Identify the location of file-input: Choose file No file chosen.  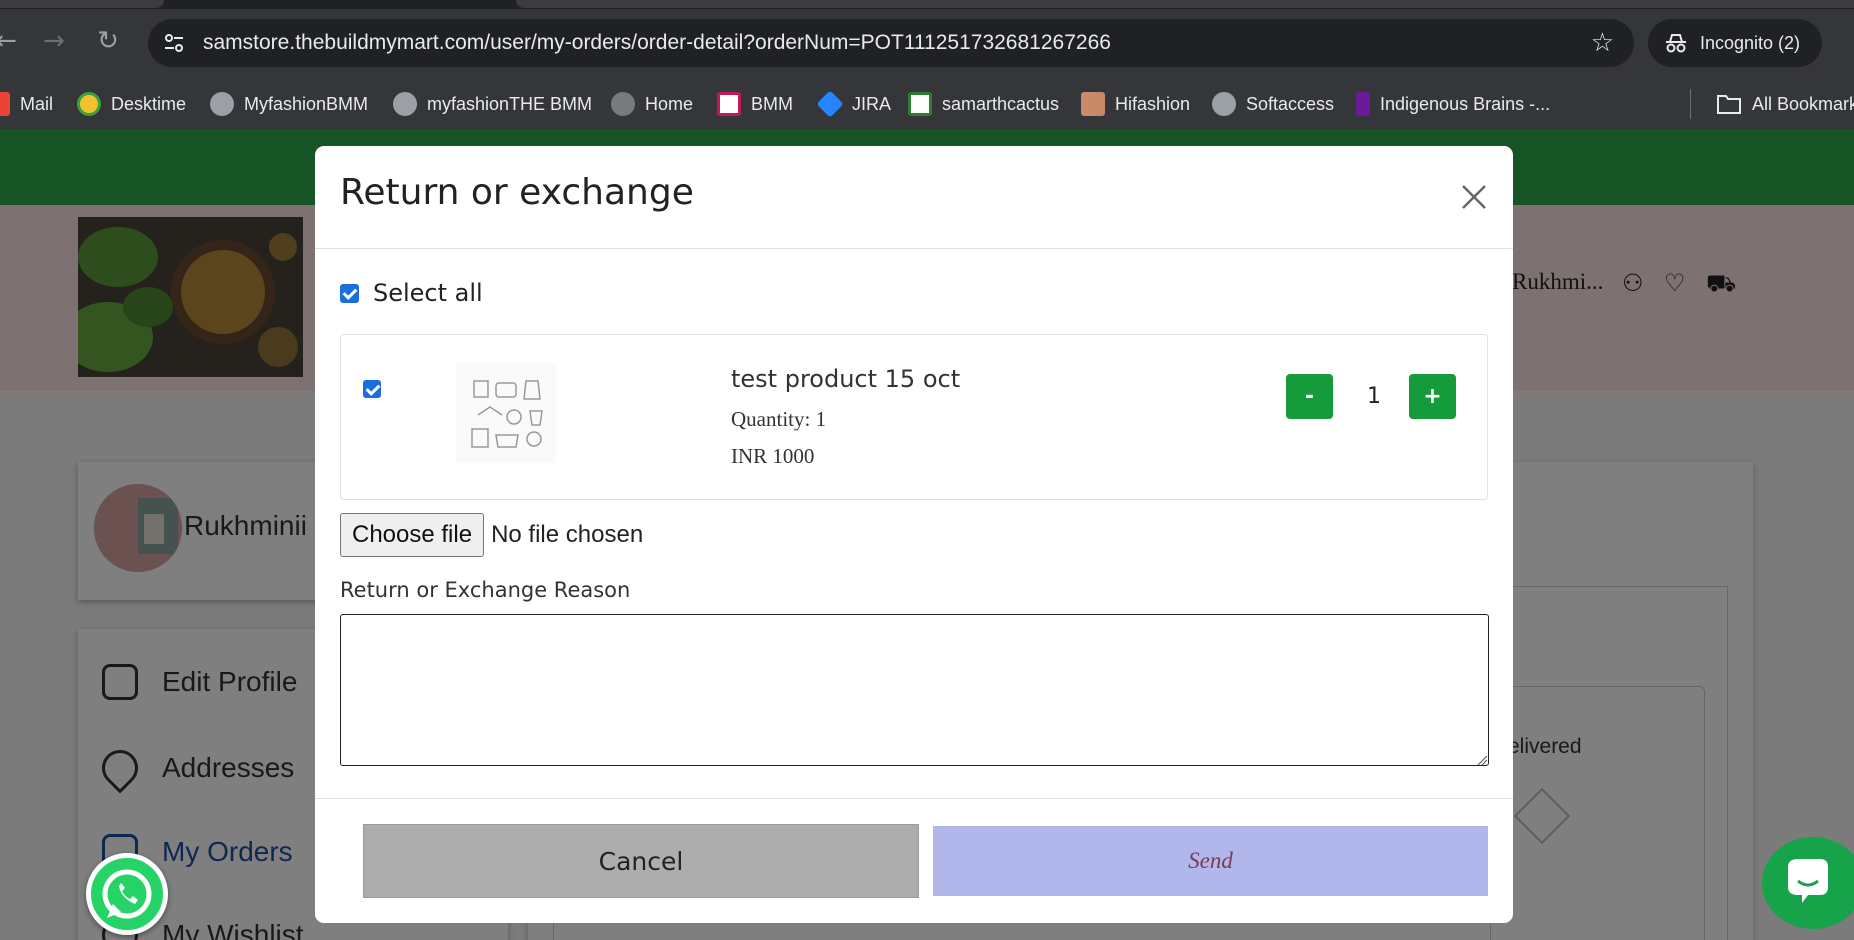
(491, 535).